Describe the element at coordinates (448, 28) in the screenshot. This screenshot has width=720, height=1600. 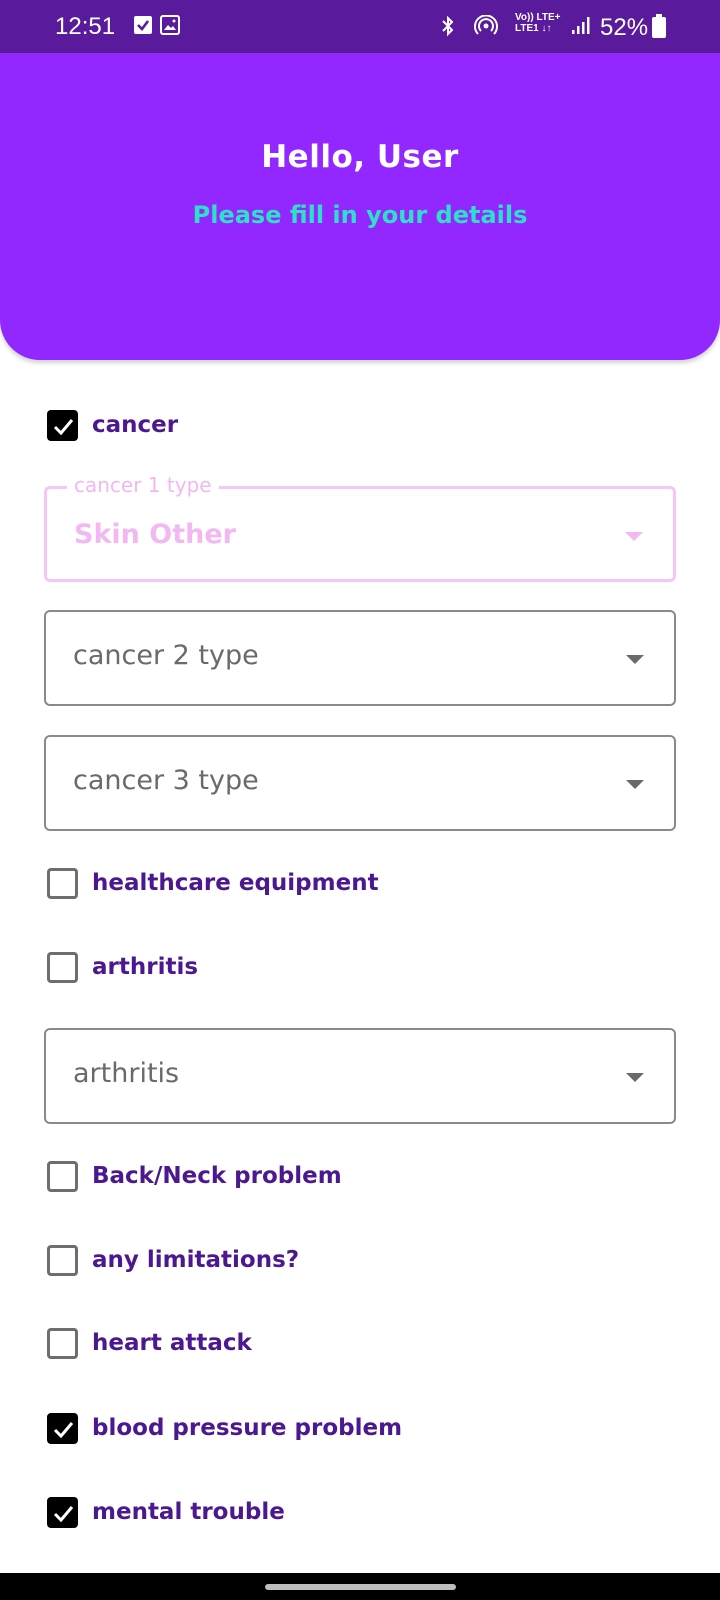
I see `bluetooth-icon` at that location.